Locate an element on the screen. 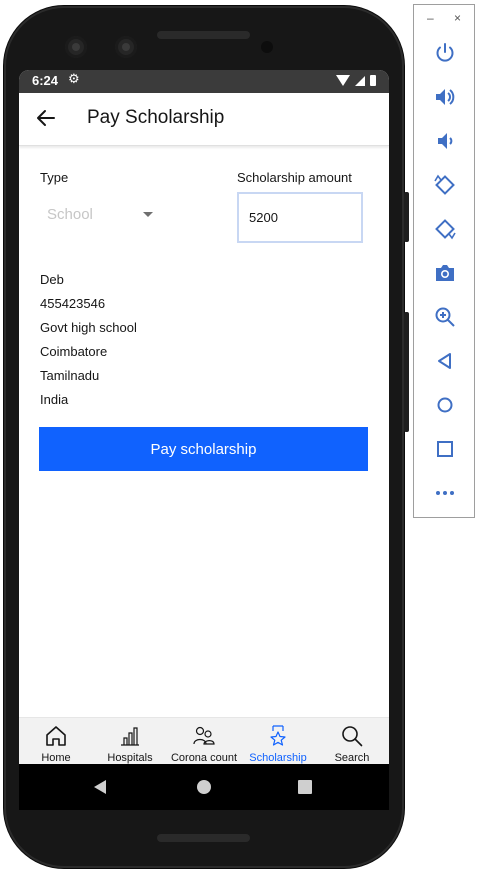 This screenshot has height=878, width=499. volume-up-icon is located at coordinates (445, 97).